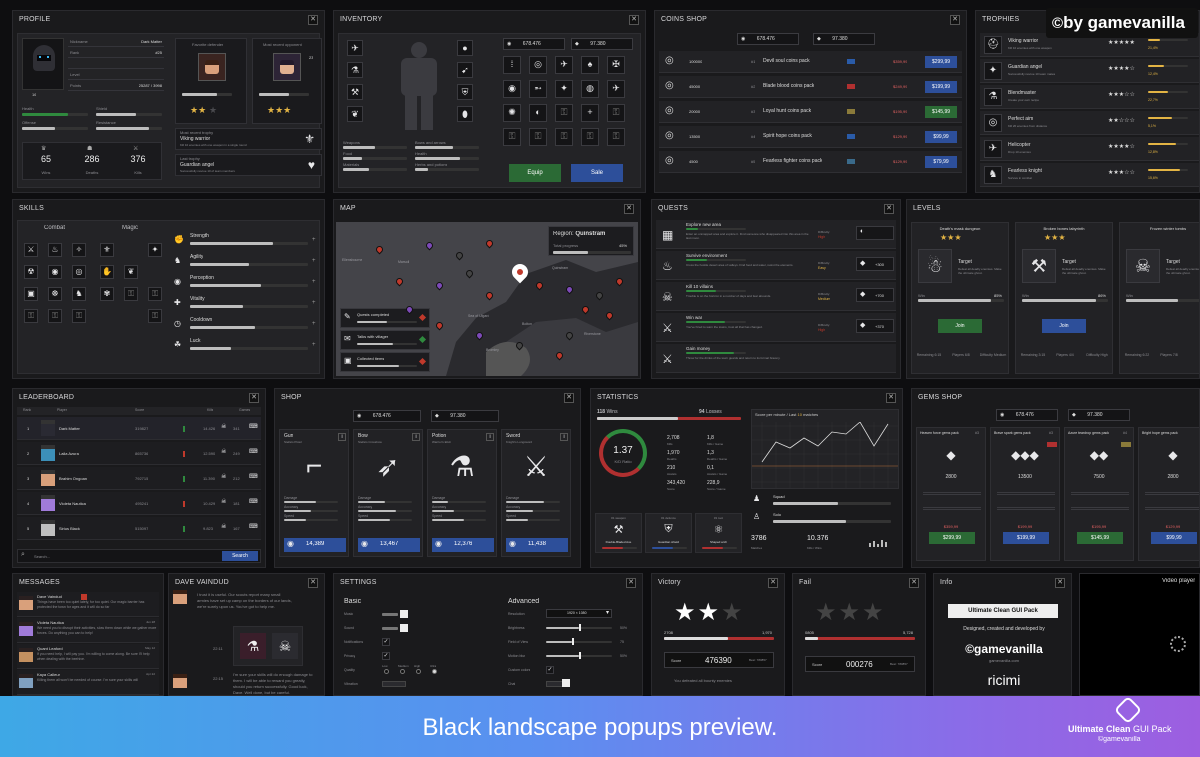 The width and height of the screenshot is (1200, 757). I want to click on skill-node: ✧, so click(79, 250).